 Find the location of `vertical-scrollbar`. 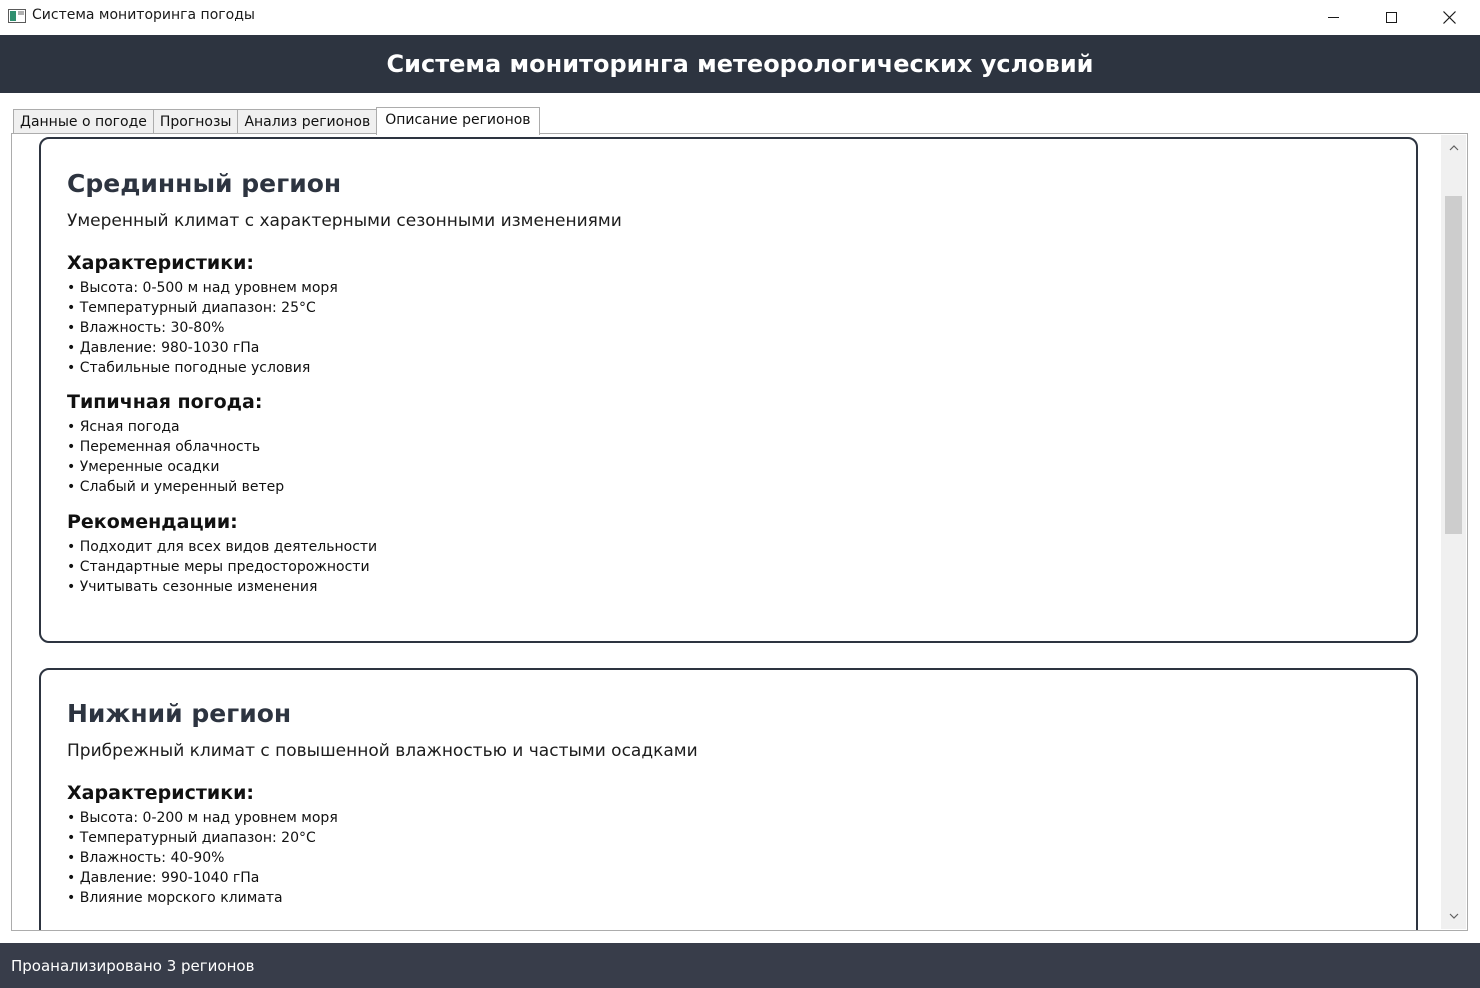

vertical-scrollbar is located at coordinates (1453, 532).